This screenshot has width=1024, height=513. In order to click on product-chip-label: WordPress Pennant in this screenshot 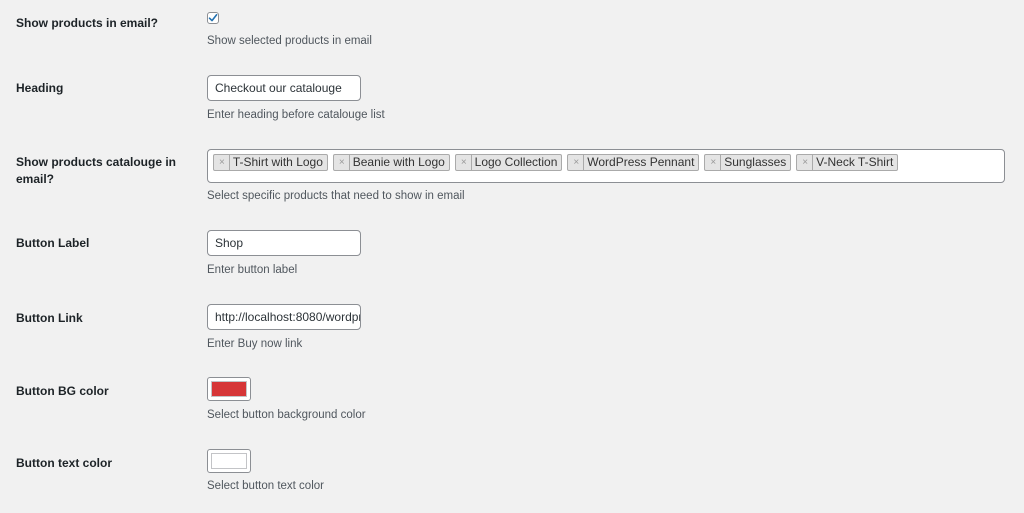, I will do `click(641, 162)`.